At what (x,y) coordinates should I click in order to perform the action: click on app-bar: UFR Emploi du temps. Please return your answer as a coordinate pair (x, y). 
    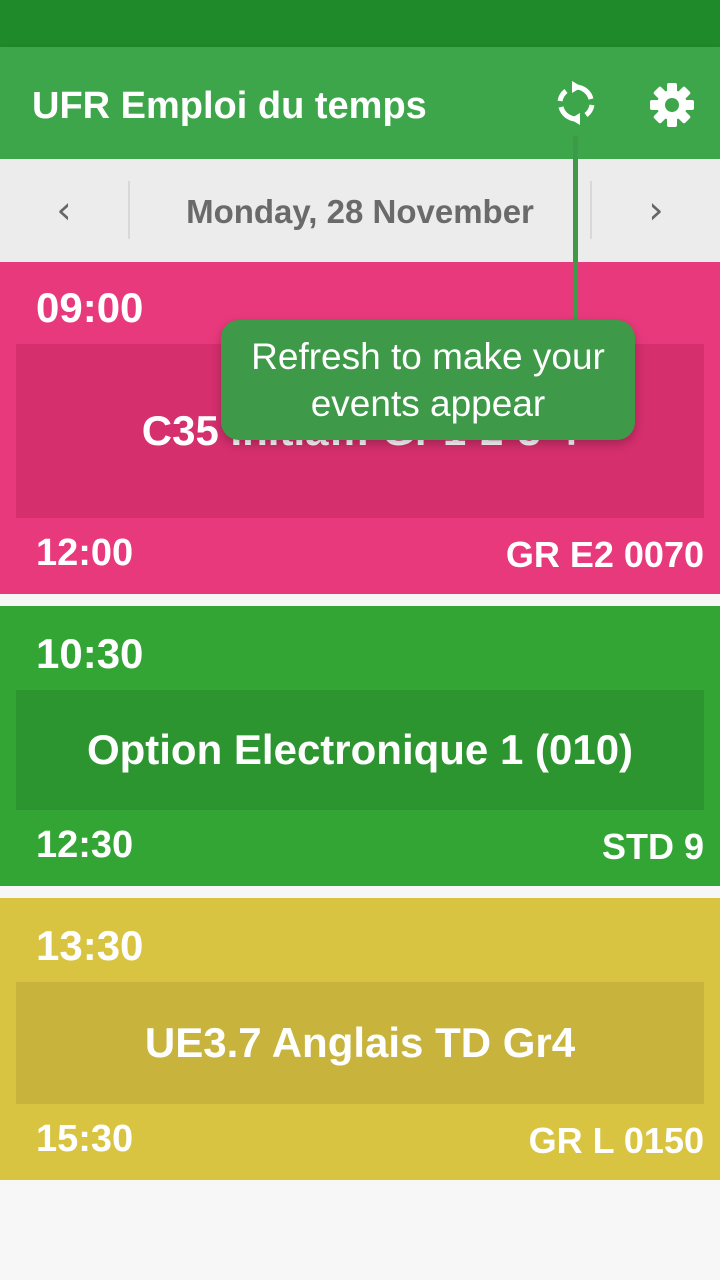
    Looking at the image, I should click on (360, 103).